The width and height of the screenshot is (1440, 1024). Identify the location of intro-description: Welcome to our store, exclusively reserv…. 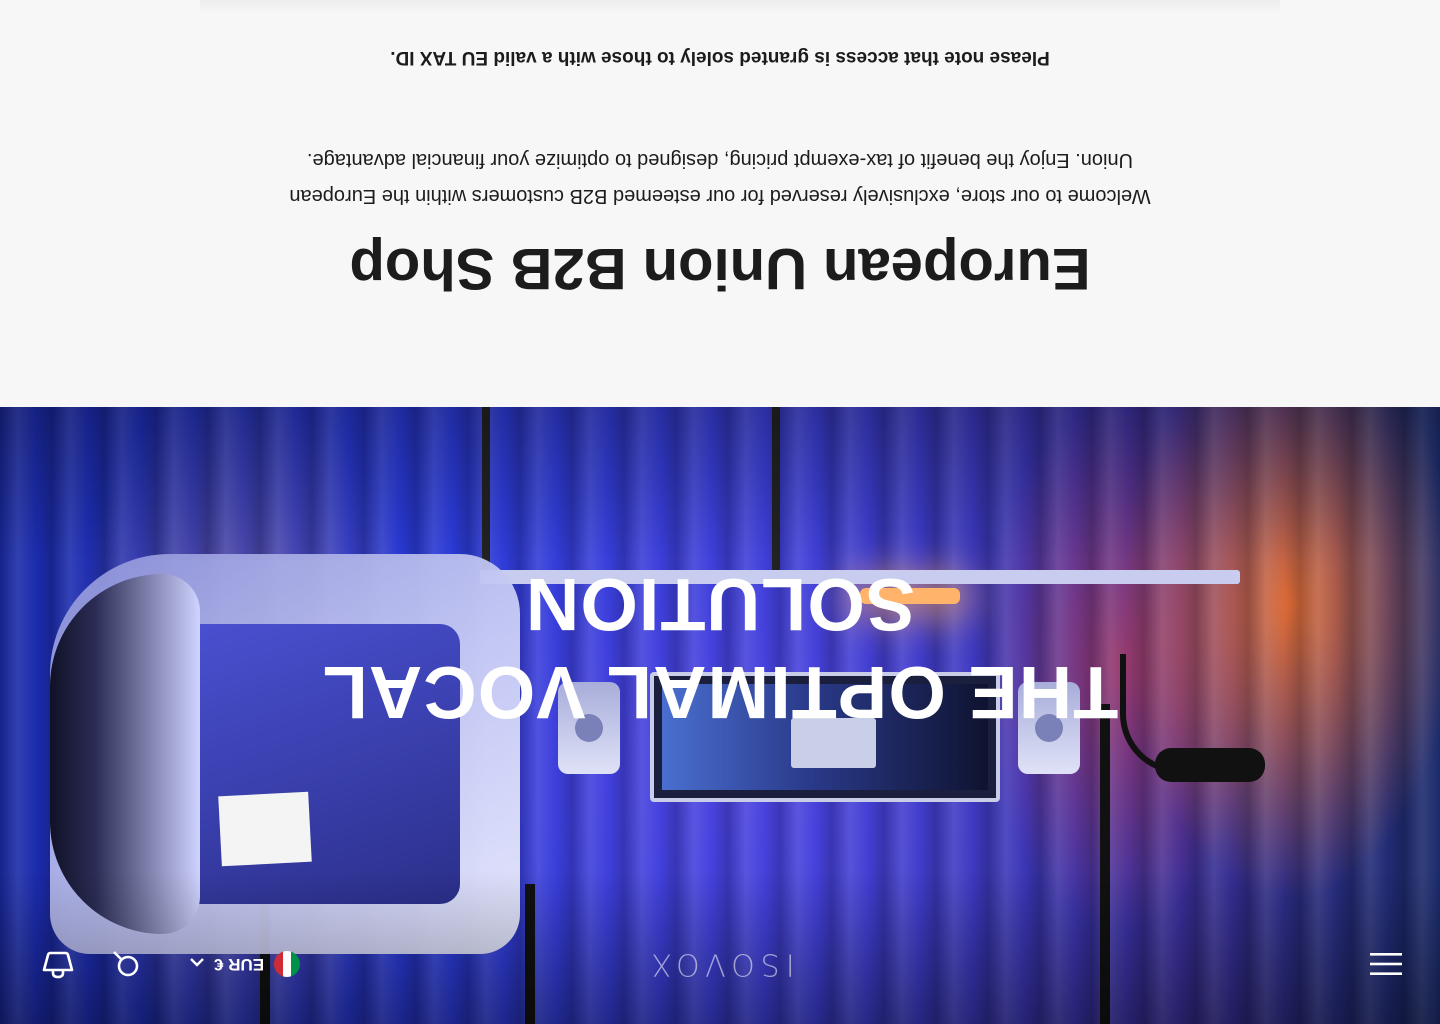
(720, 178).